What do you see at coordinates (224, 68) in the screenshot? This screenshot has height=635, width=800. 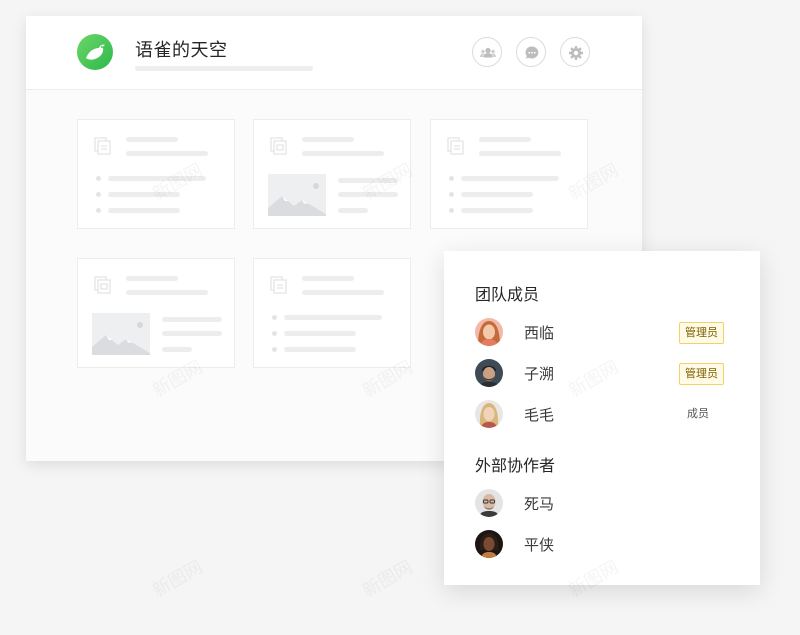 I see `subtitle-placeholder` at bounding box center [224, 68].